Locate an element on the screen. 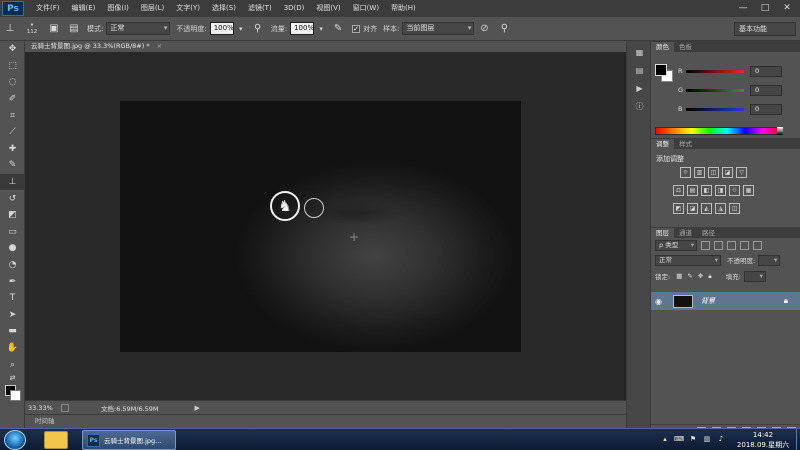 The image size is (800, 450). clone-stamp-icon: ⊥ is located at coordinates (12, 182).